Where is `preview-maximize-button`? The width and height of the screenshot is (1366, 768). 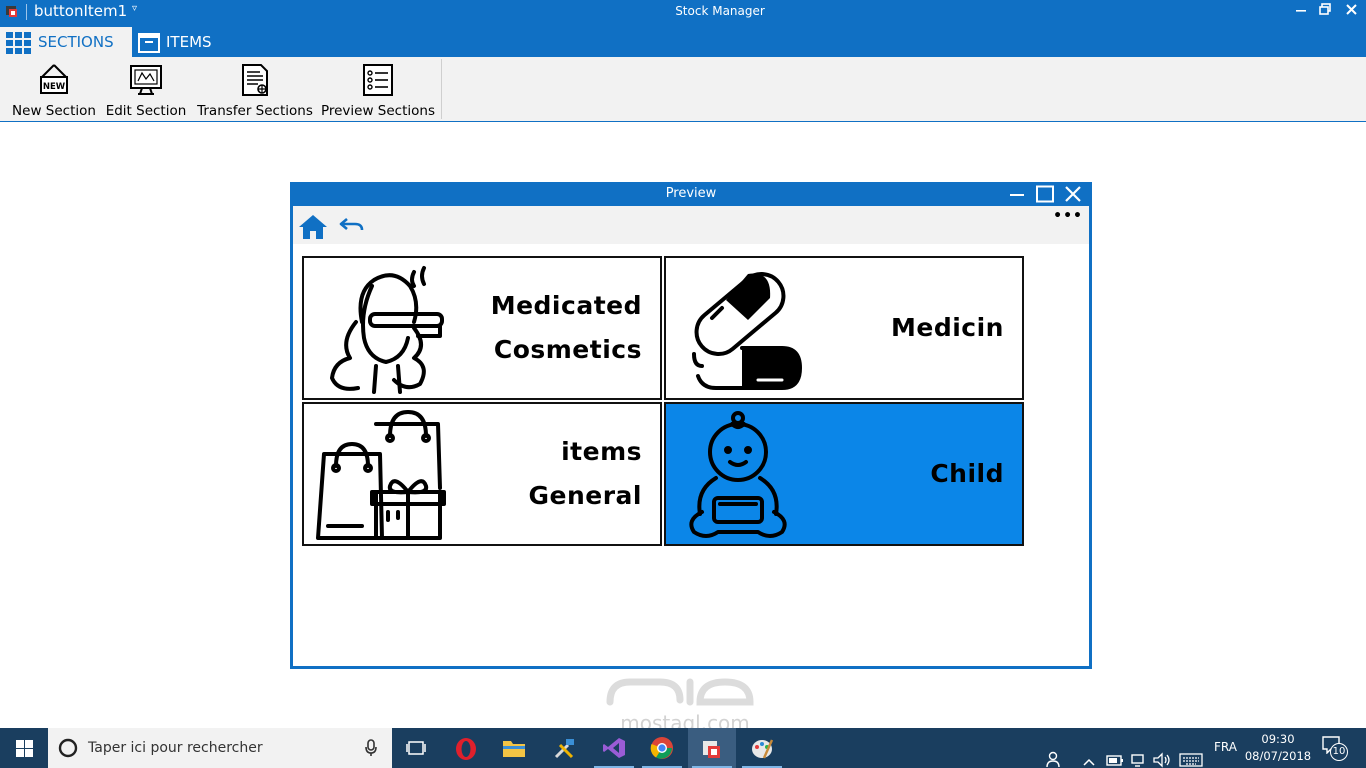 preview-maximize-button is located at coordinates (1045, 194).